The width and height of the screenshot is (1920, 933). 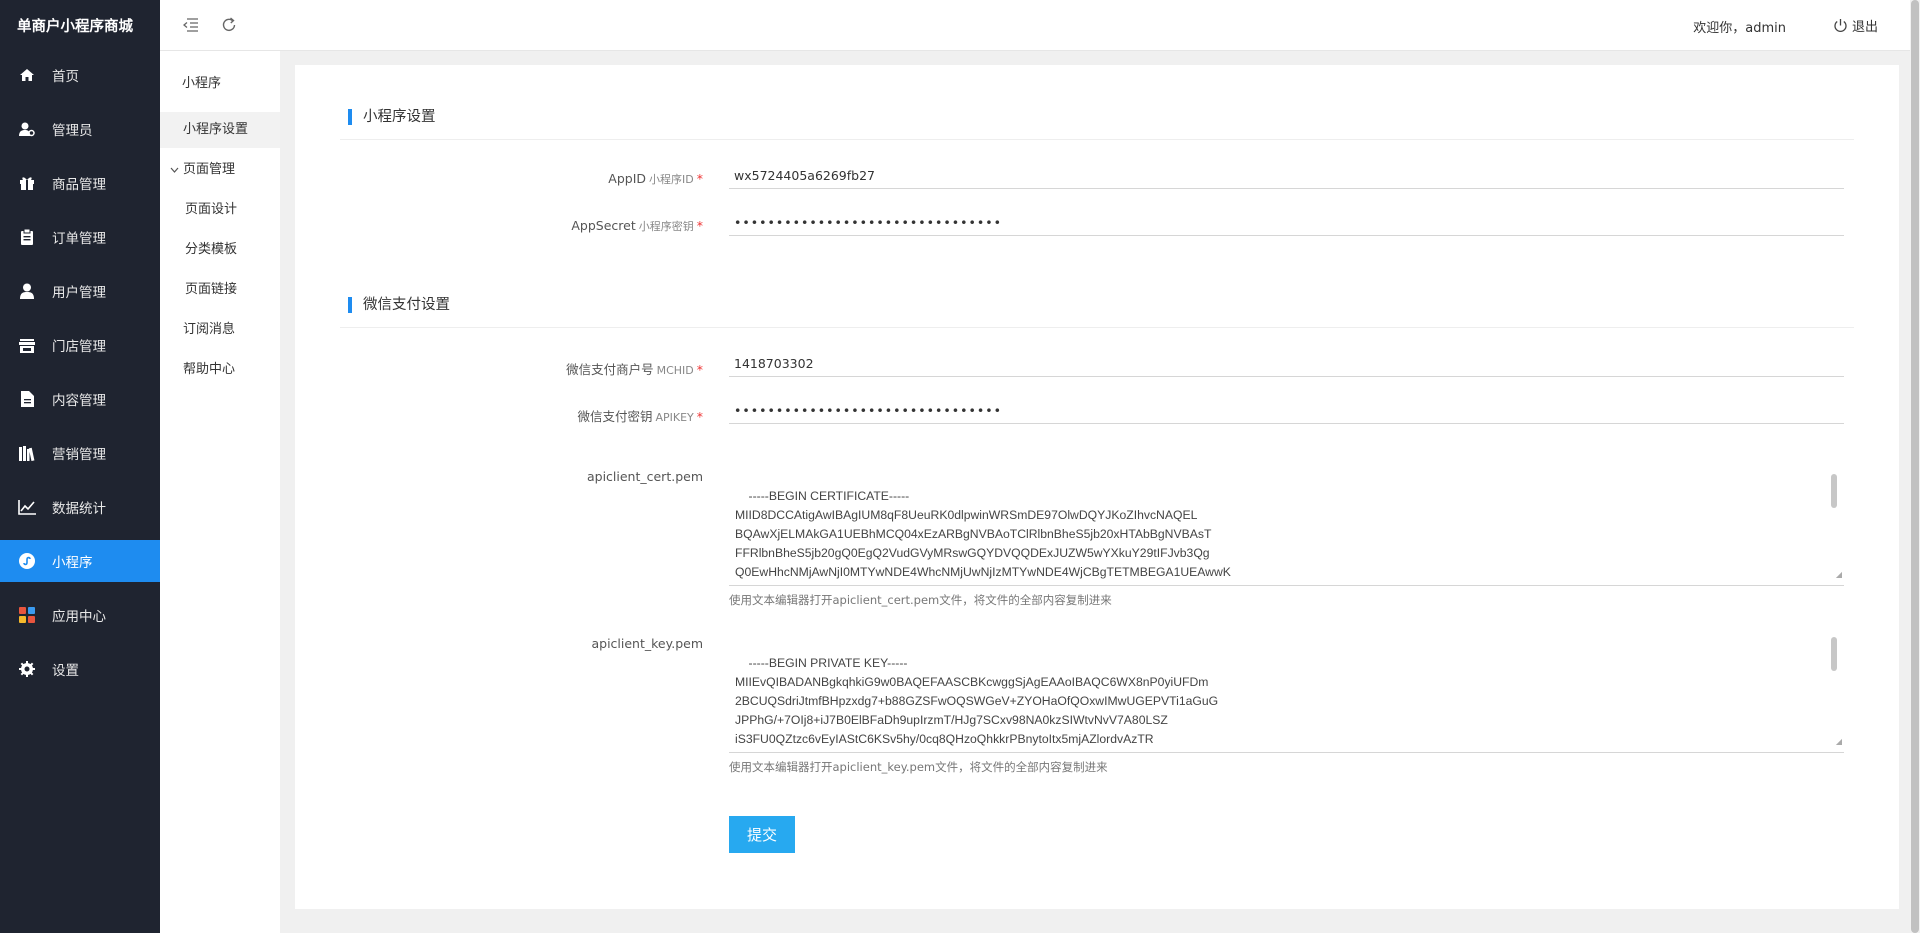 I want to click on line-chart-icon, so click(x=27, y=507).